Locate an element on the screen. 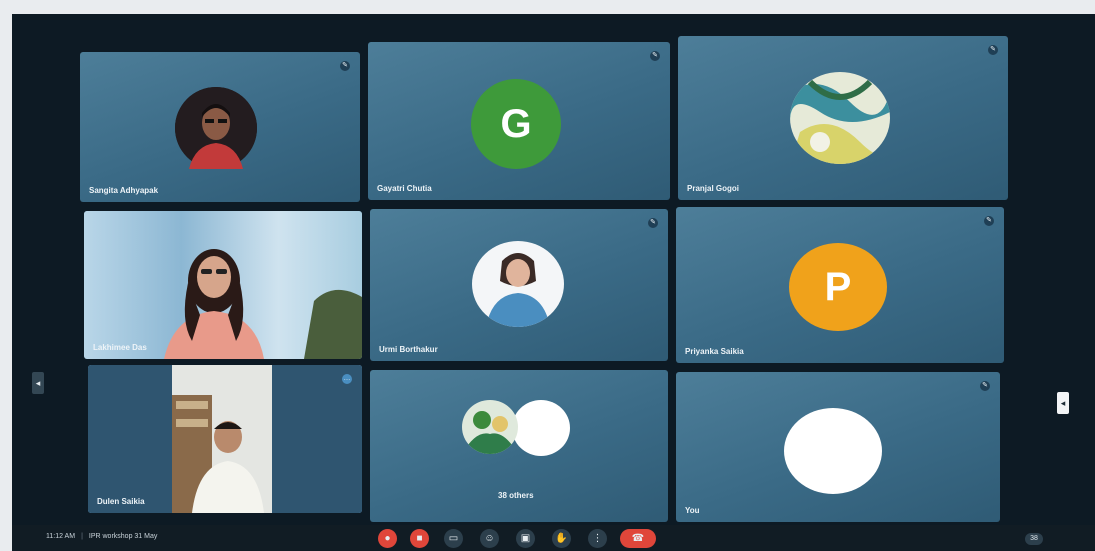 This screenshot has height=551, width=1095. avatar-letter: G is located at coordinates (516, 123).